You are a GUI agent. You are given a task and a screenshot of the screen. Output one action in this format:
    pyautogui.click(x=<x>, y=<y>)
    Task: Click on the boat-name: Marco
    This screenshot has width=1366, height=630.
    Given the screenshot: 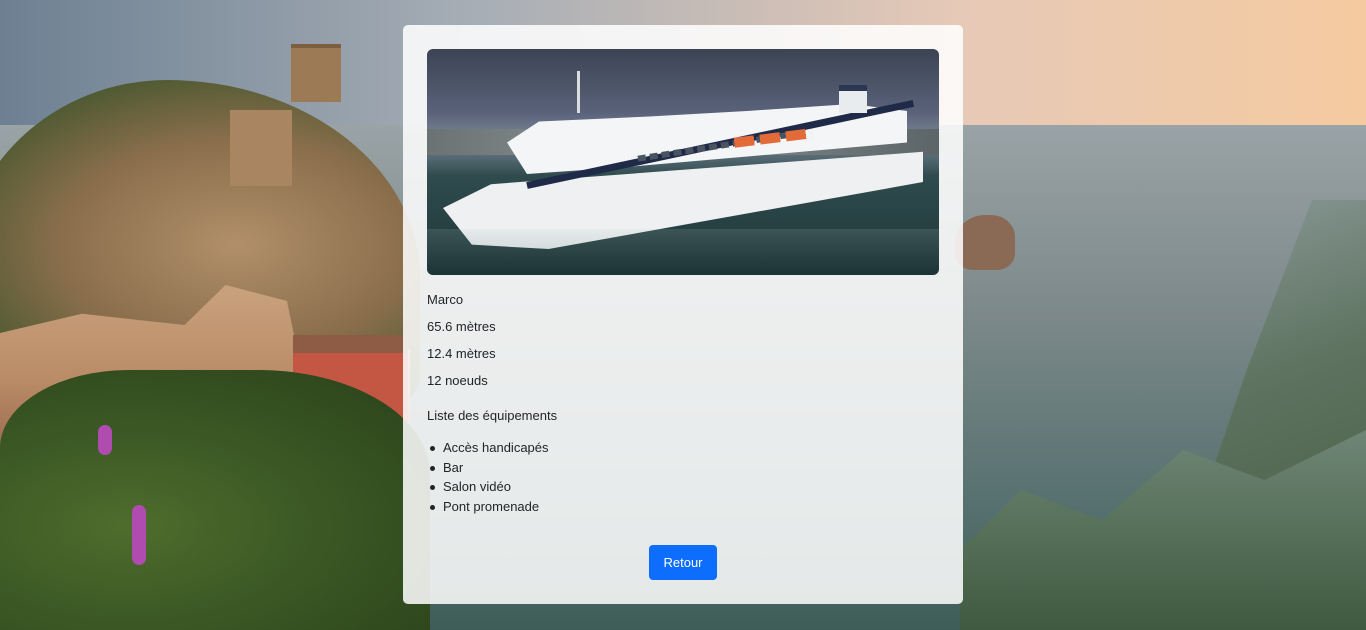 What is the action you would take?
    pyautogui.click(x=445, y=299)
    